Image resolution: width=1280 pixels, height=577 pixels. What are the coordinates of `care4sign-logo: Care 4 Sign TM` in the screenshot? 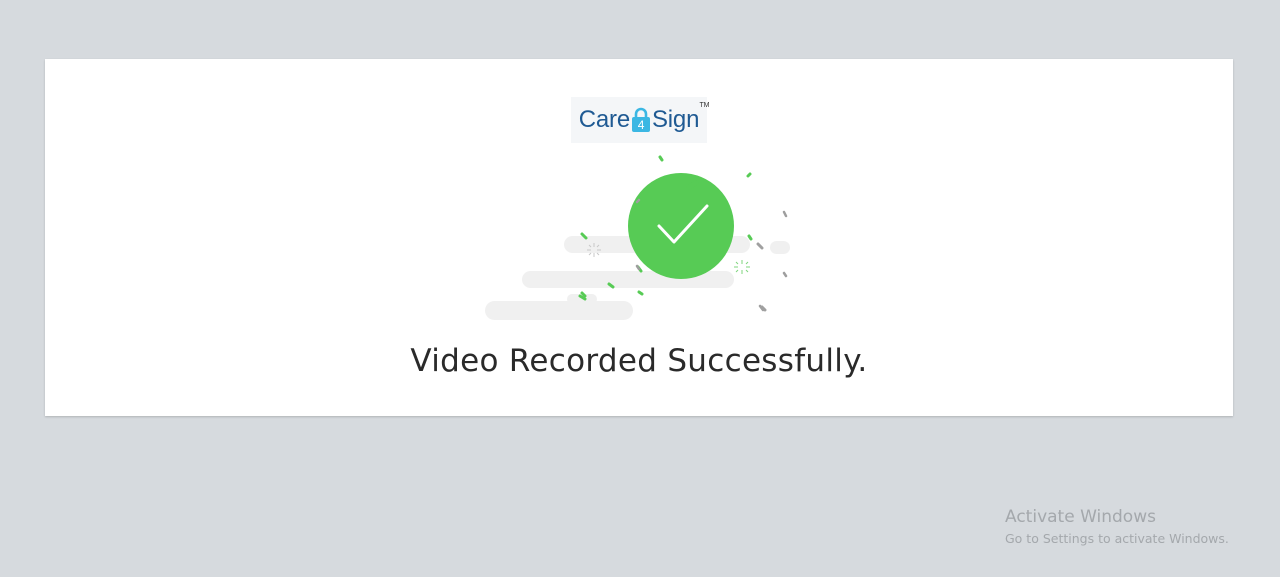 It's located at (640, 120).